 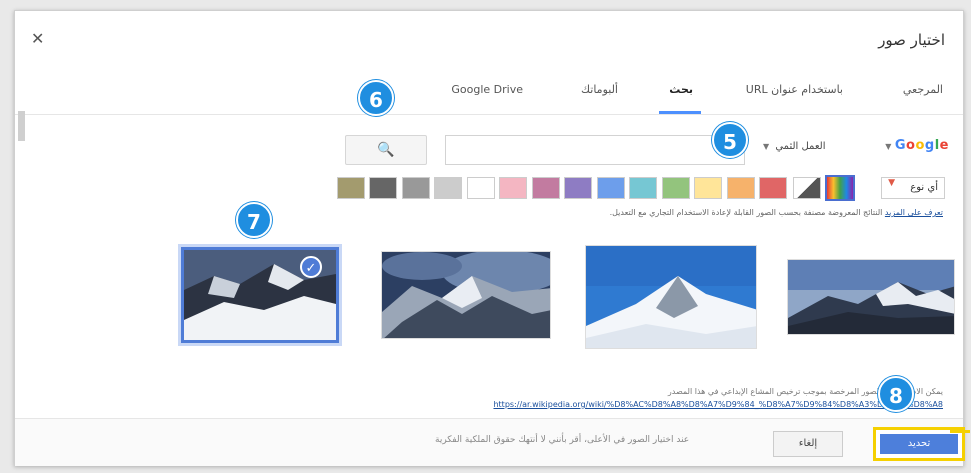 What do you see at coordinates (808, 444) in the screenshot?
I see `cancel-button: إلغاء` at bounding box center [808, 444].